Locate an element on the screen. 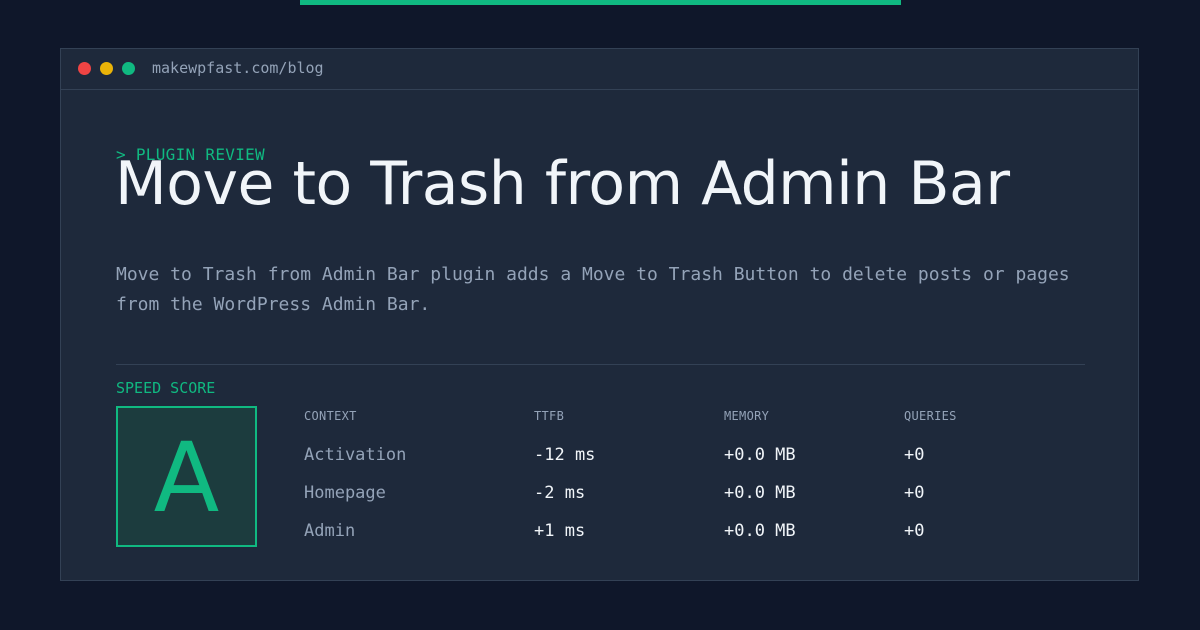  row-context-cell: Activation is located at coordinates (355, 455).